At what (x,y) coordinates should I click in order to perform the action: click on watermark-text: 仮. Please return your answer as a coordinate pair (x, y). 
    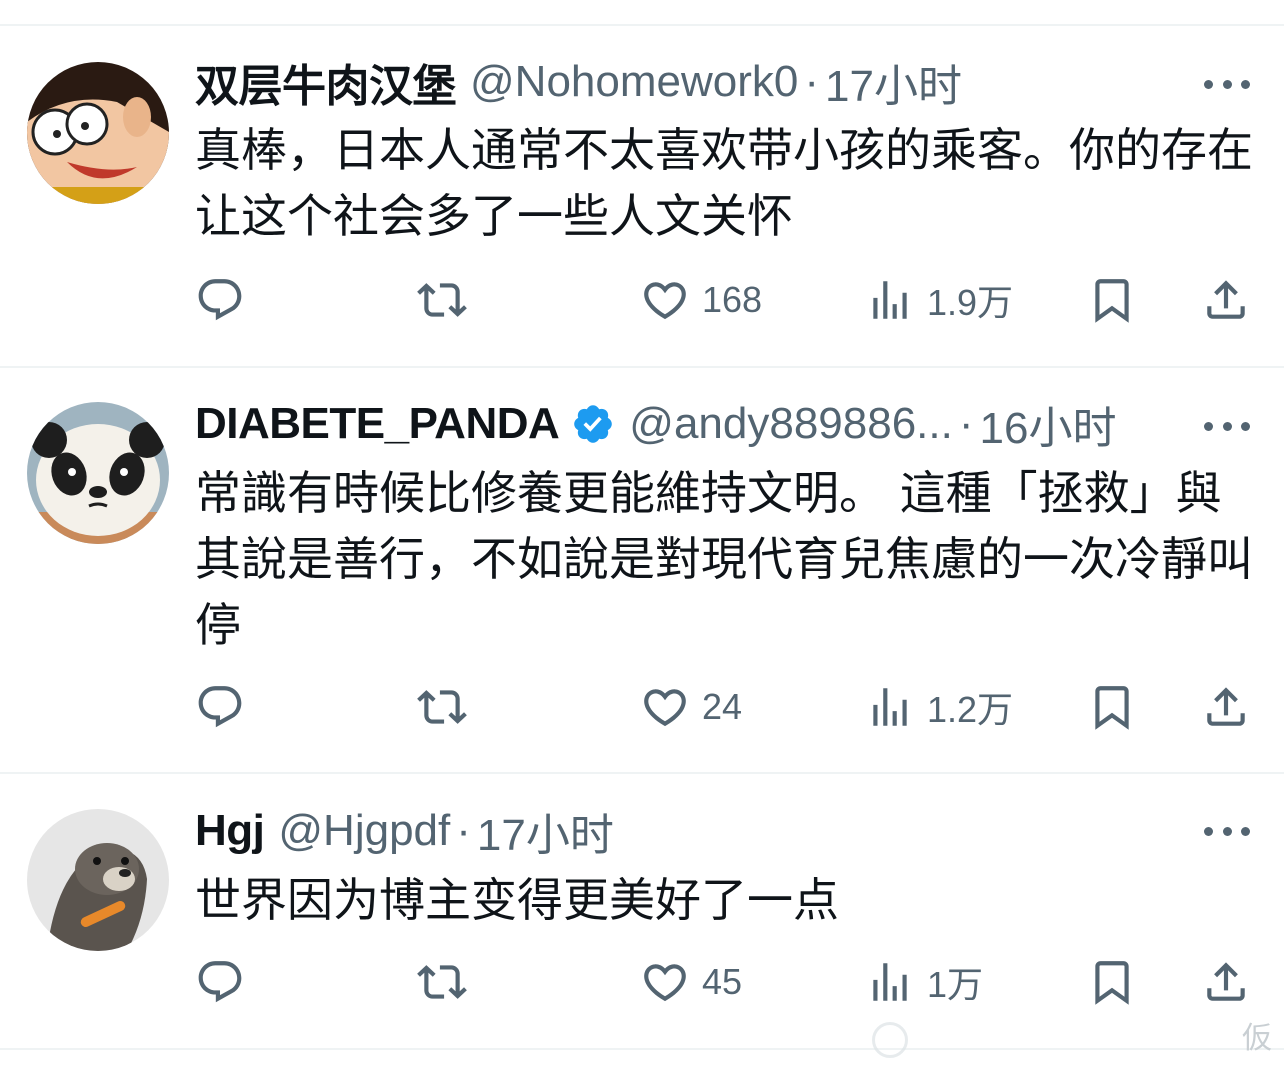
    Looking at the image, I should click on (1257, 1038).